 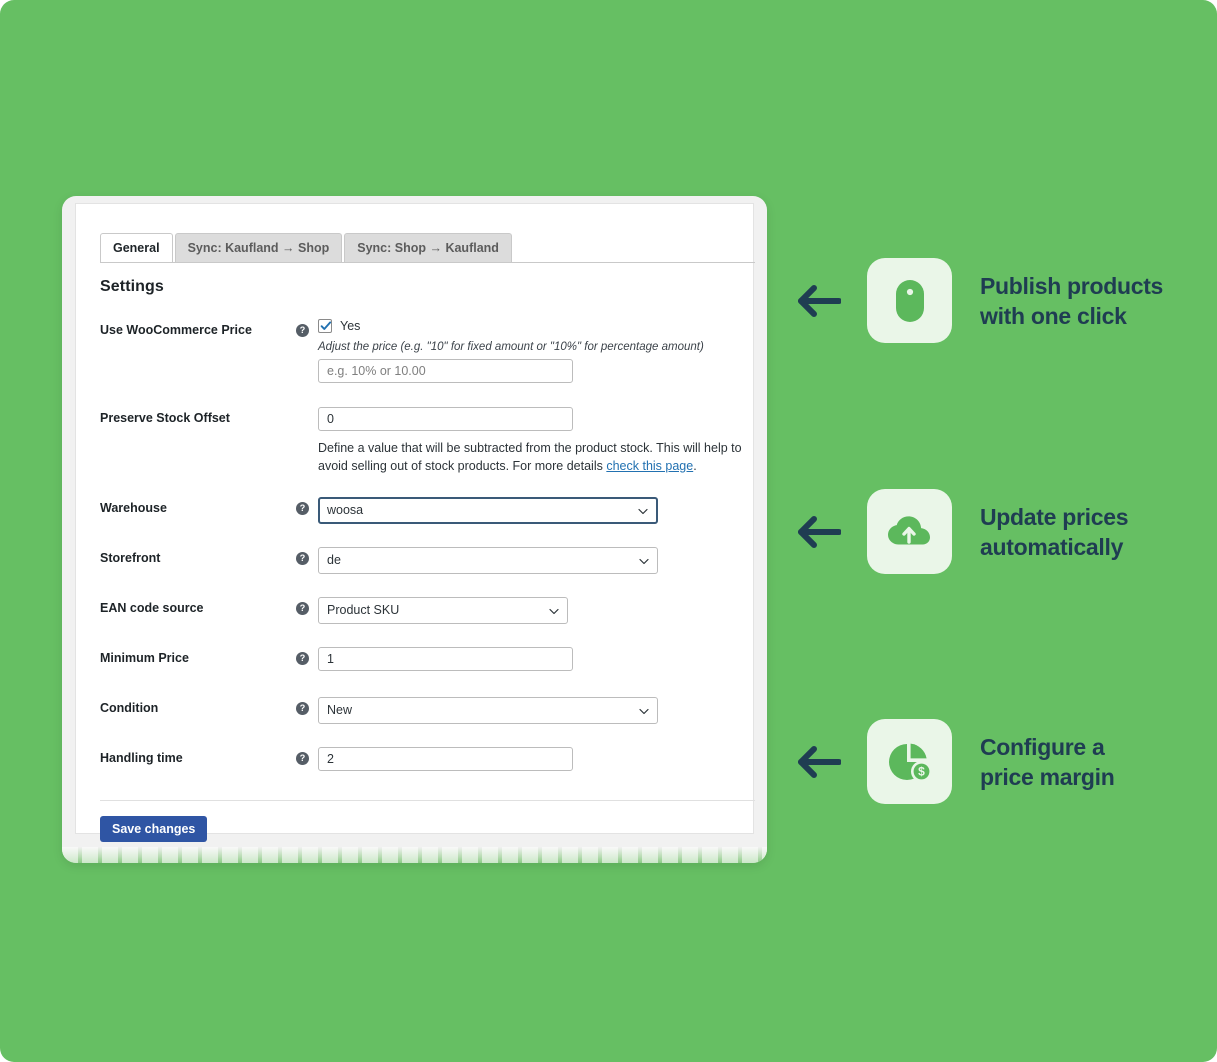 What do you see at coordinates (414, 855) in the screenshot?
I see `card-bottom-fade` at bounding box center [414, 855].